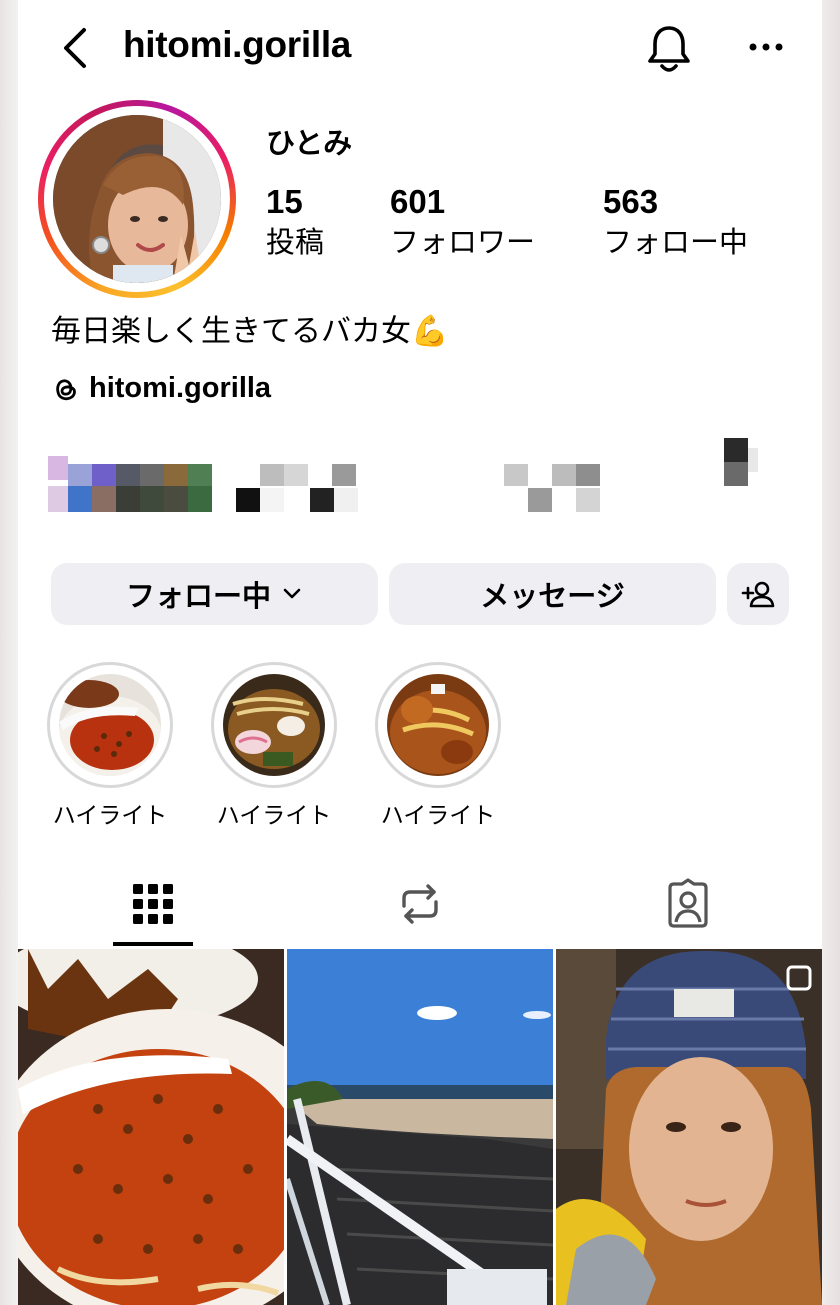  What do you see at coordinates (295, 223) in the screenshot?
I see `stat-posts: 15 投稿` at bounding box center [295, 223].